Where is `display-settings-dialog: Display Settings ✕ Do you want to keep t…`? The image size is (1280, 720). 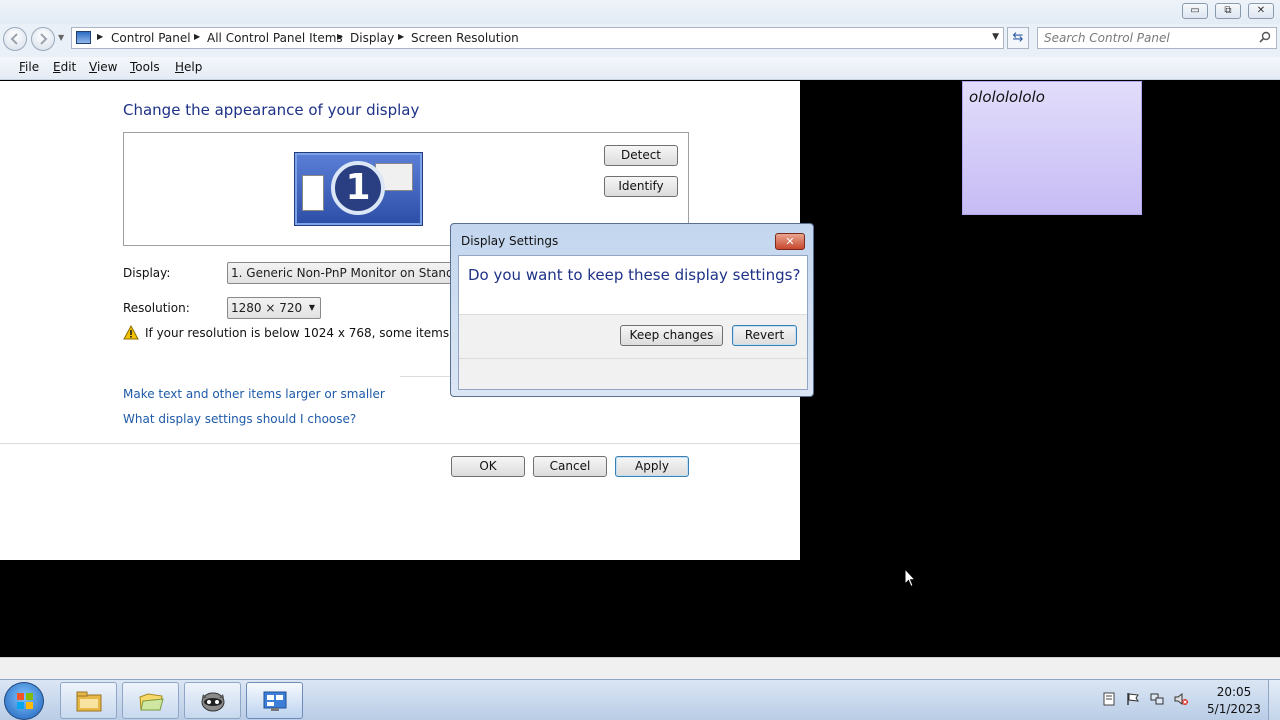 display-settings-dialog: Display Settings ✕ Do you want to keep t… is located at coordinates (632, 310).